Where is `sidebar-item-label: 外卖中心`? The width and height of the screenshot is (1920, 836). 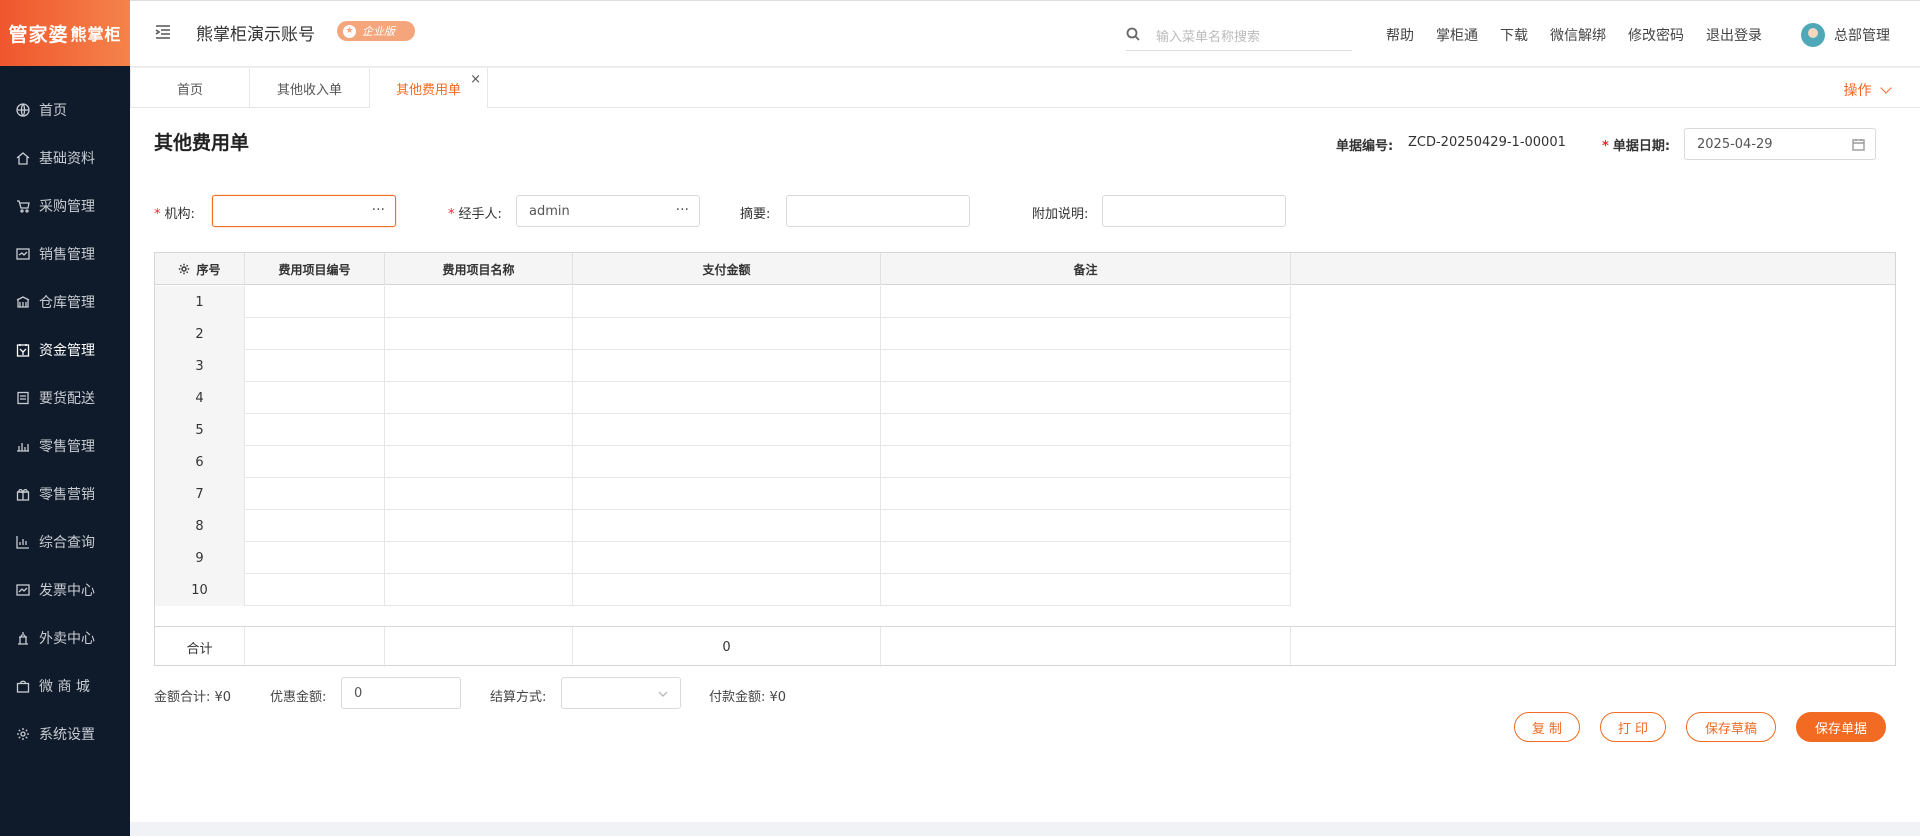
sidebar-item-label: 外卖中心 is located at coordinates (67, 639).